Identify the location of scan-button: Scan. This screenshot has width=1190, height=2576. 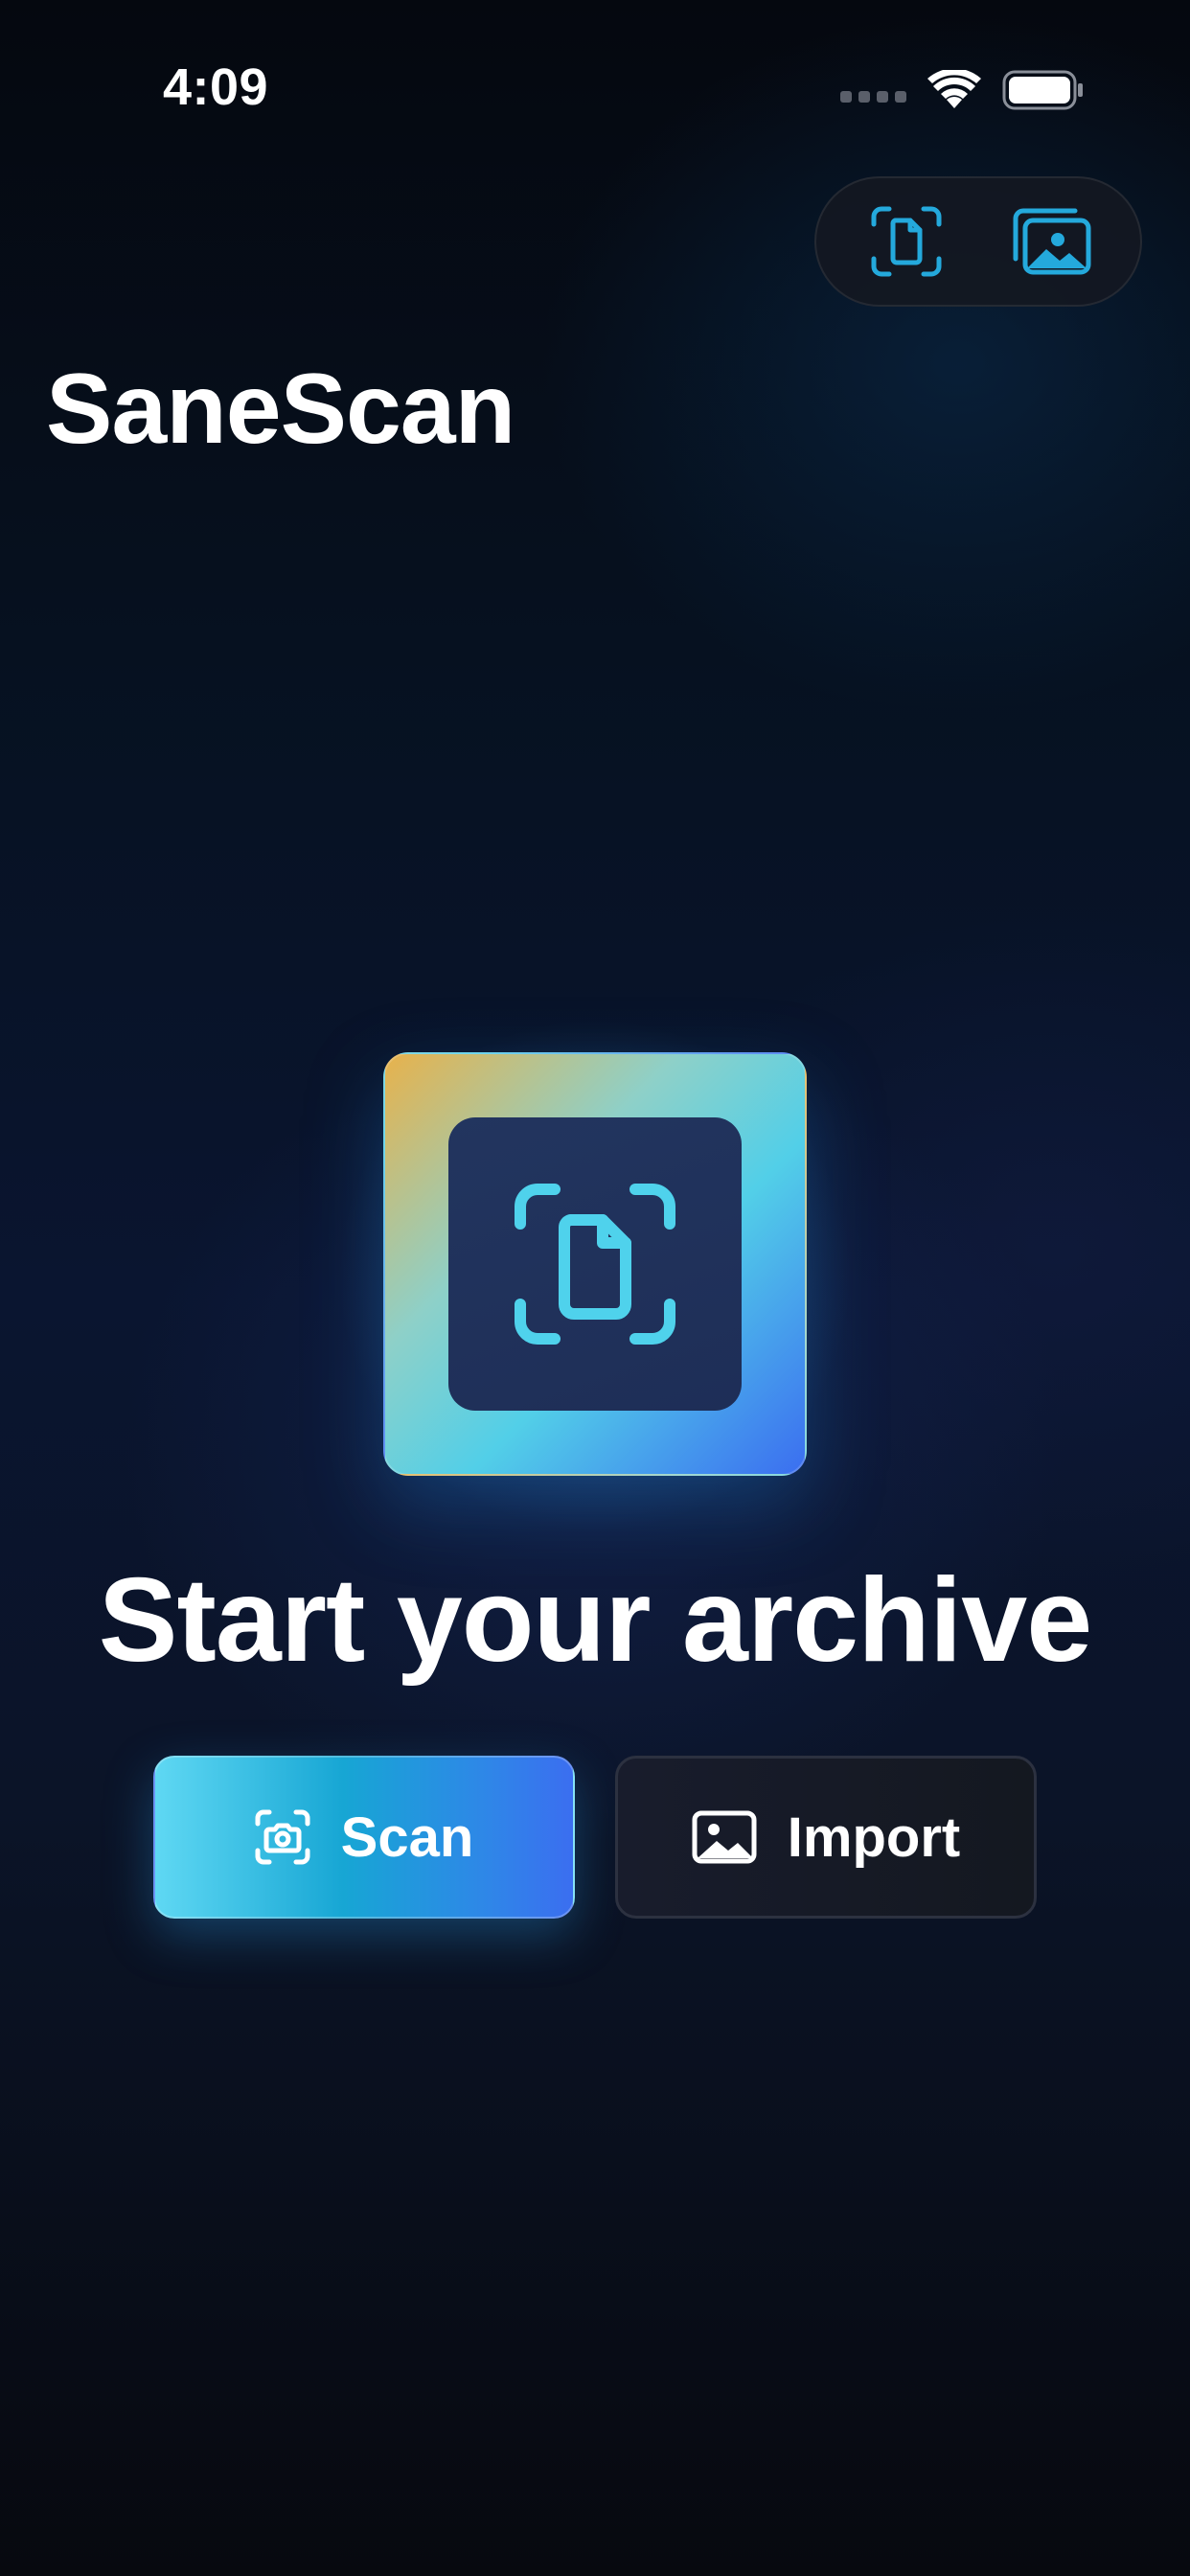
(364, 1837).